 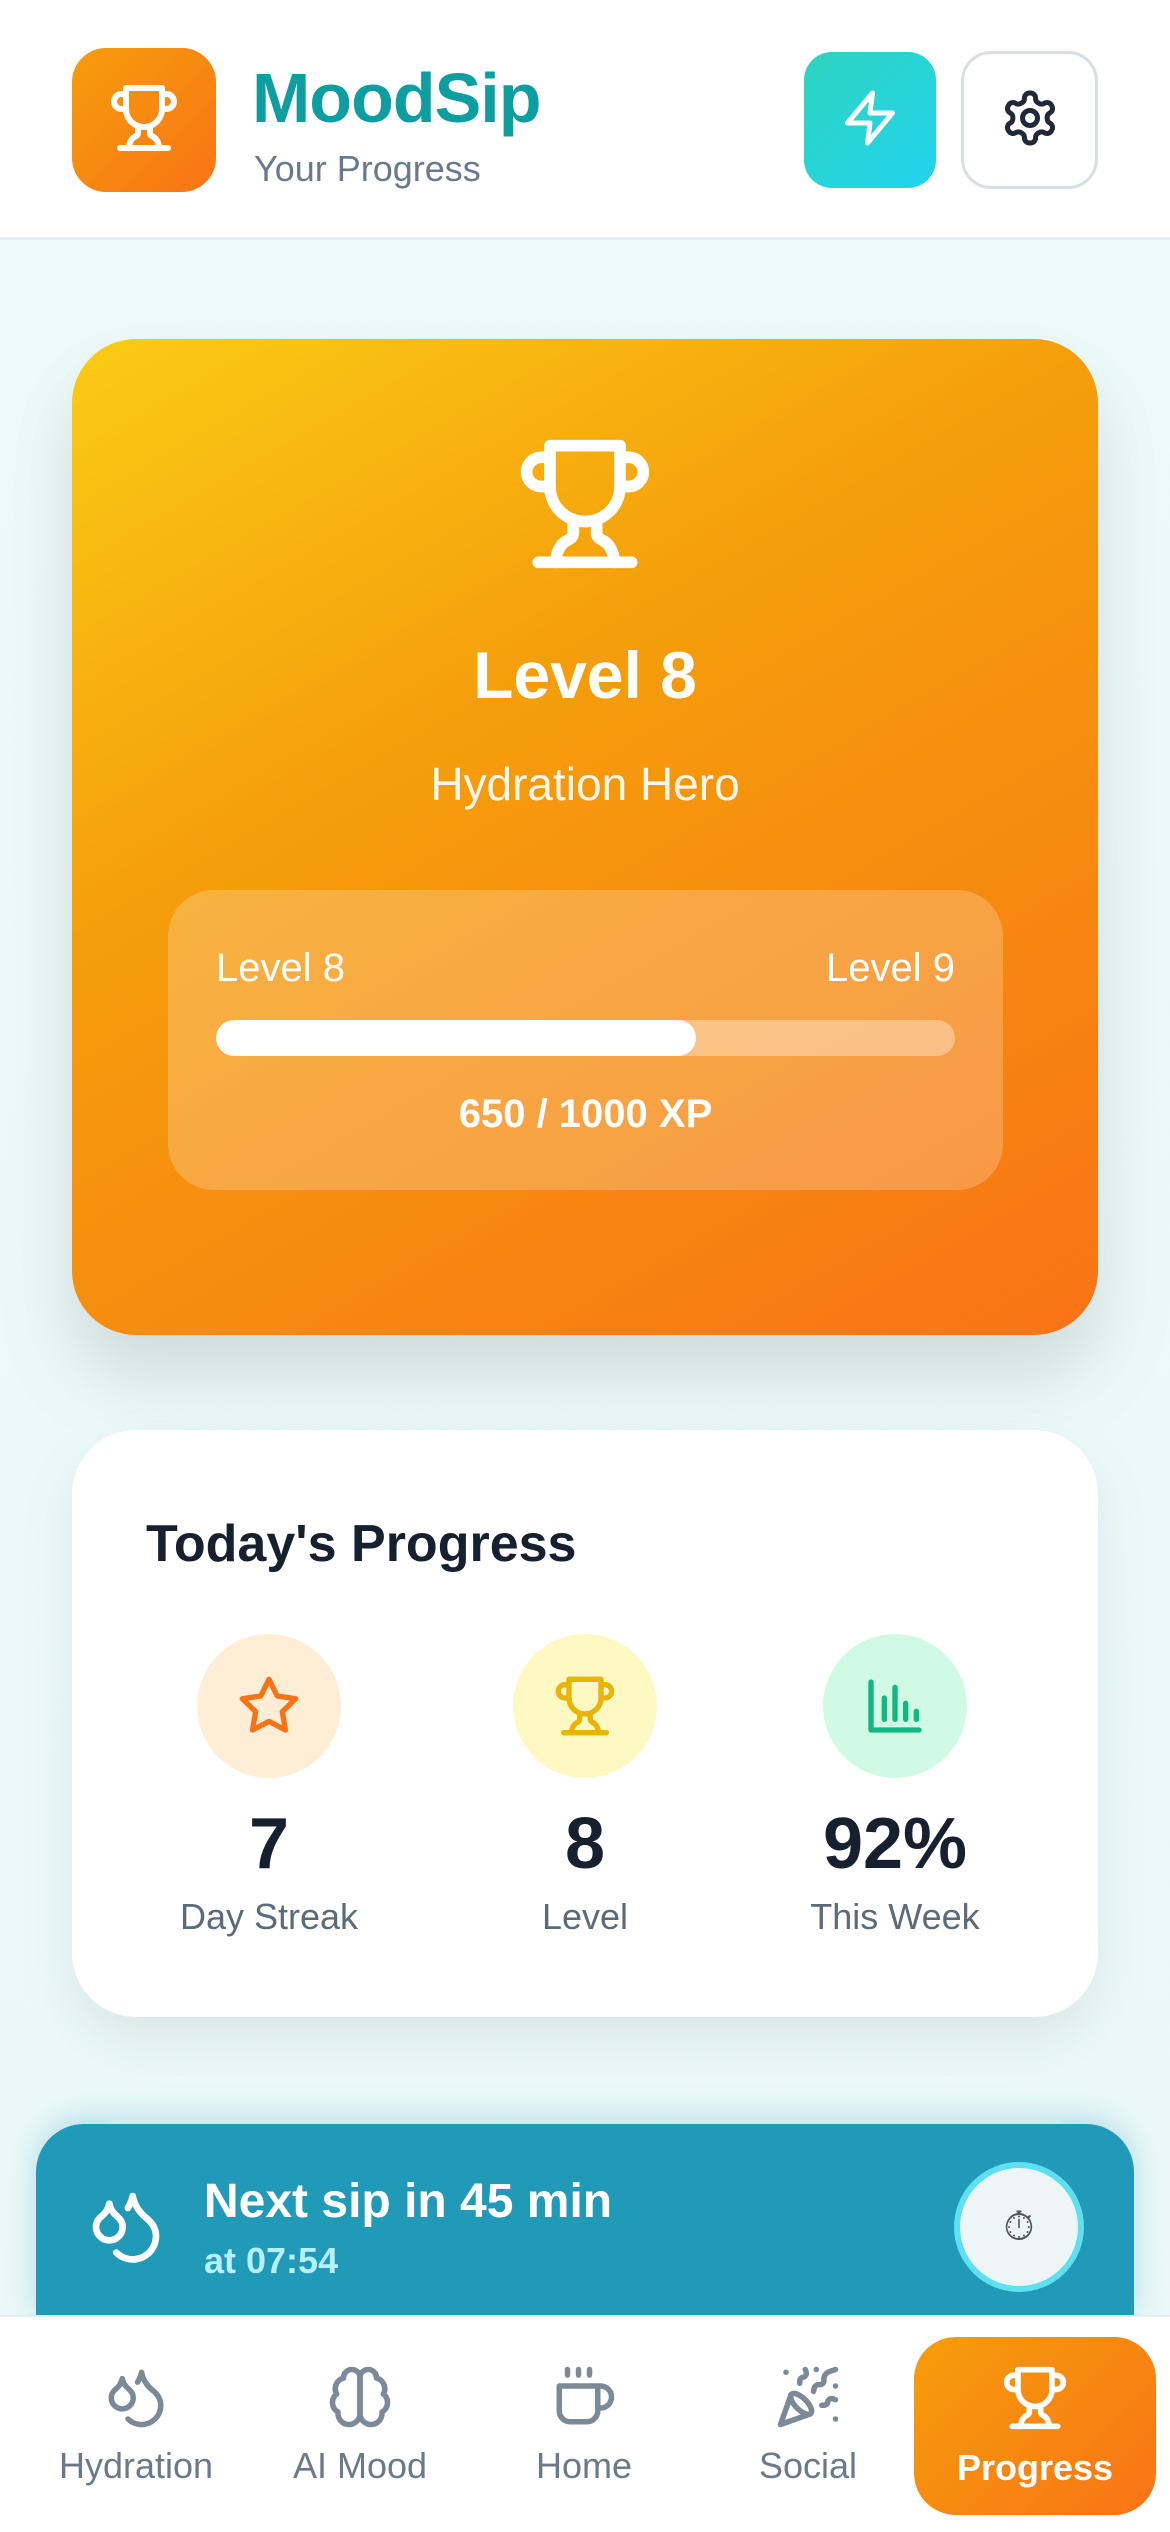 What do you see at coordinates (271, 2260) in the screenshot?
I see `reminder-time: at 07:54` at bounding box center [271, 2260].